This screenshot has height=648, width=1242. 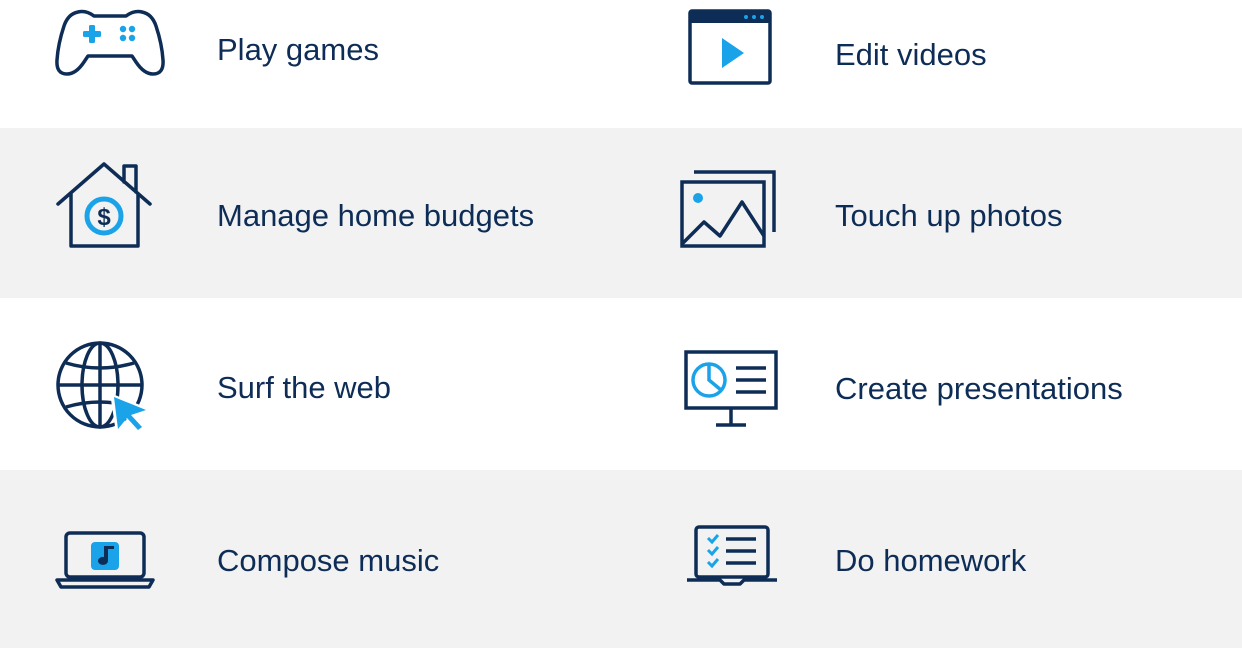 I want to click on activity-label: Play games, so click(x=298, y=49).